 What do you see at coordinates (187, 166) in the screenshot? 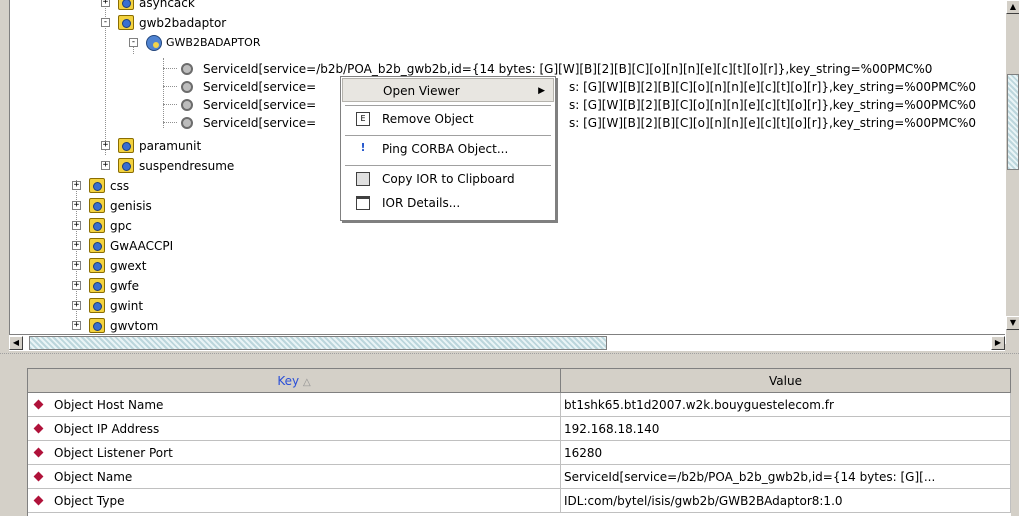
I see `tree-node-label: suspendresume` at bounding box center [187, 166].